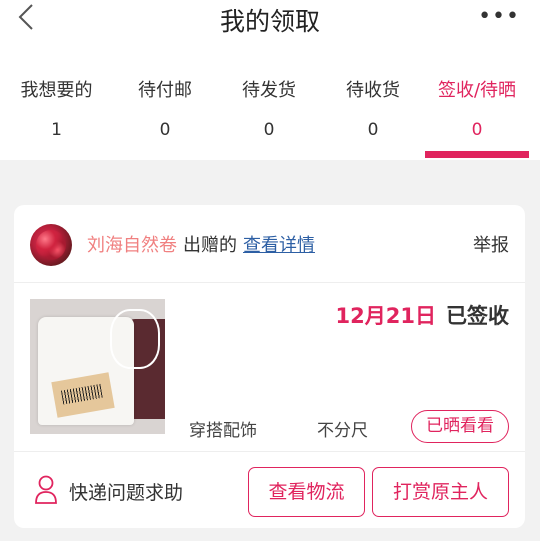 This screenshot has height=541, width=540. I want to click on tab-label: 待发货, so click(269, 90).